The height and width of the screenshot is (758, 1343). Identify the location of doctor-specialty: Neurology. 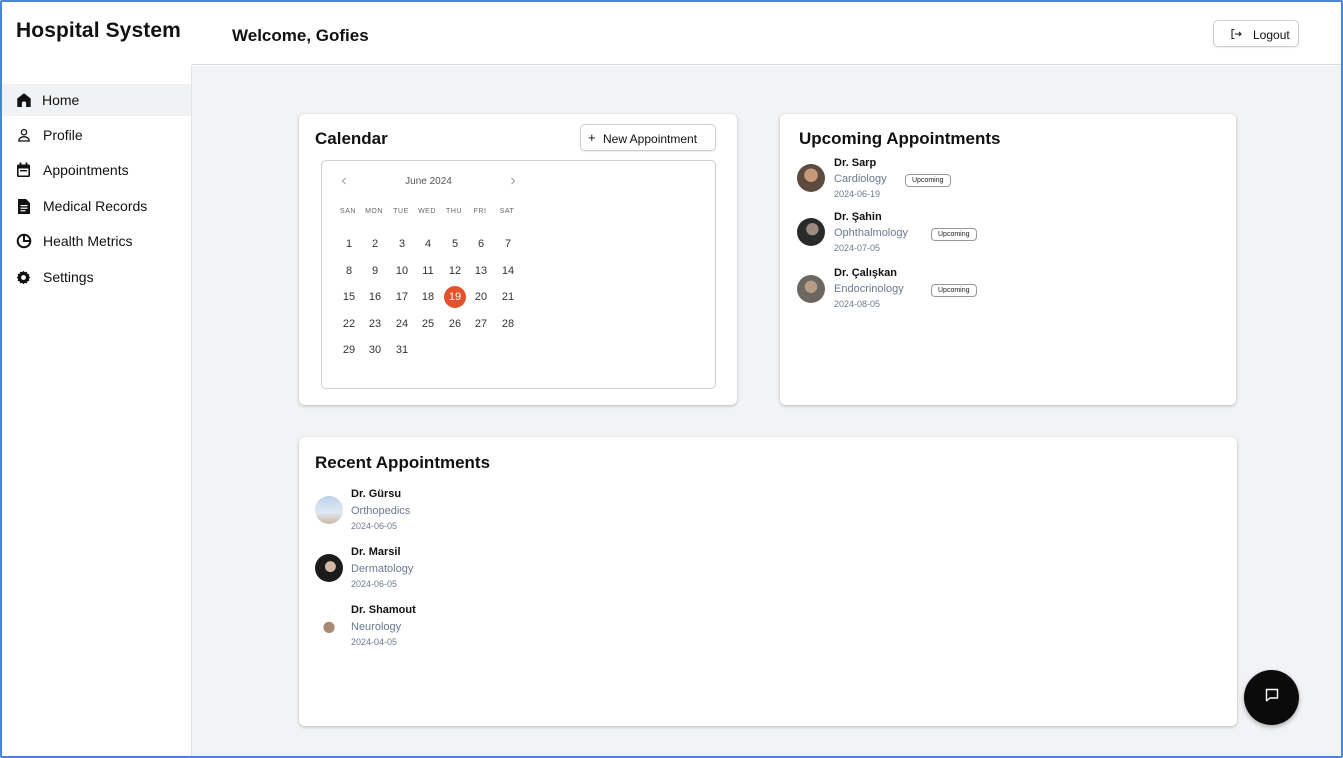
(376, 627).